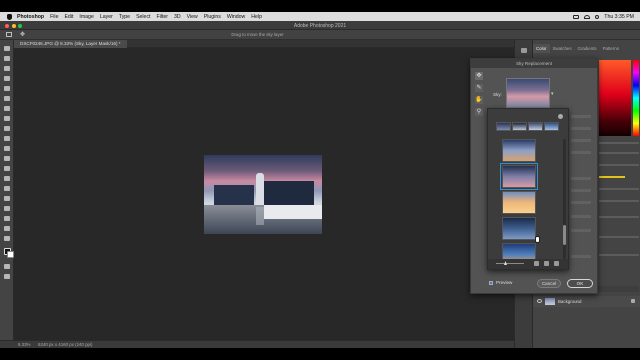 This screenshot has width=640, height=360. I want to click on history-panel-icon, so click(524, 50).